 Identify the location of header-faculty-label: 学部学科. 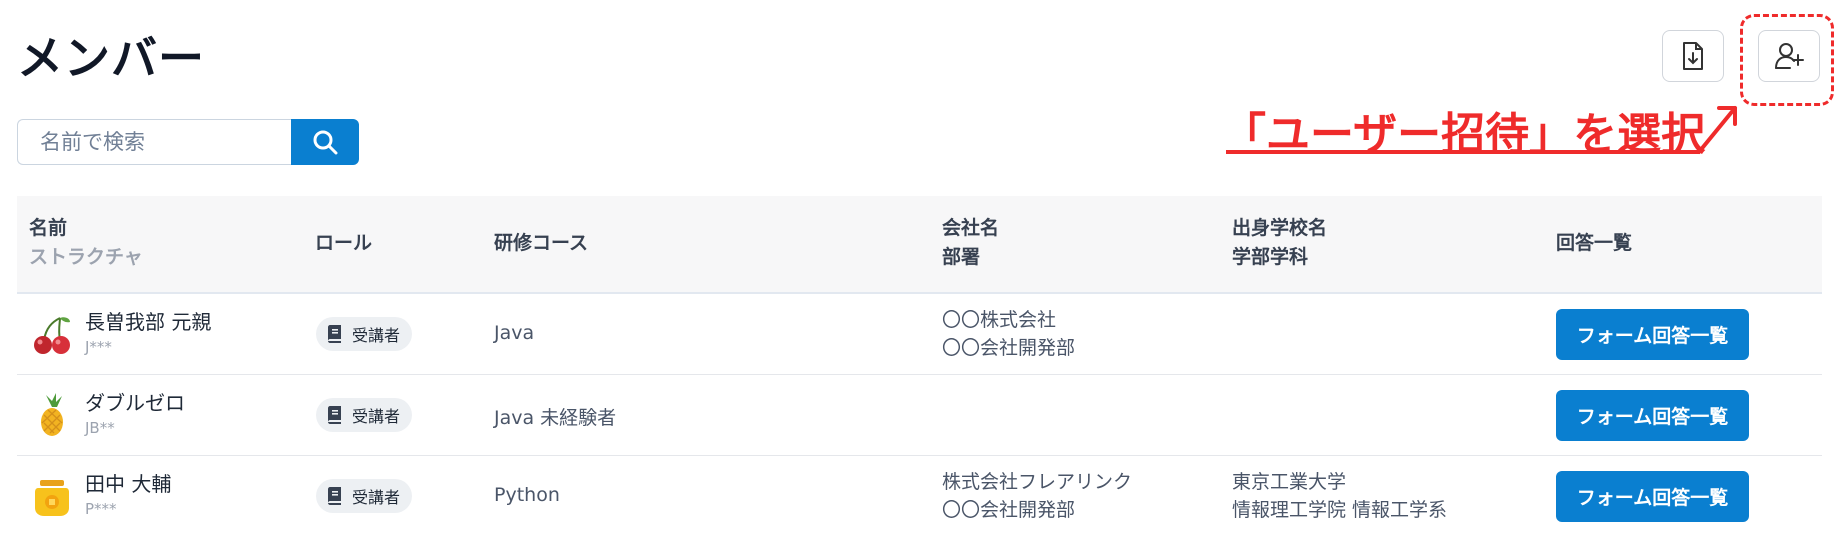
(1270, 257).